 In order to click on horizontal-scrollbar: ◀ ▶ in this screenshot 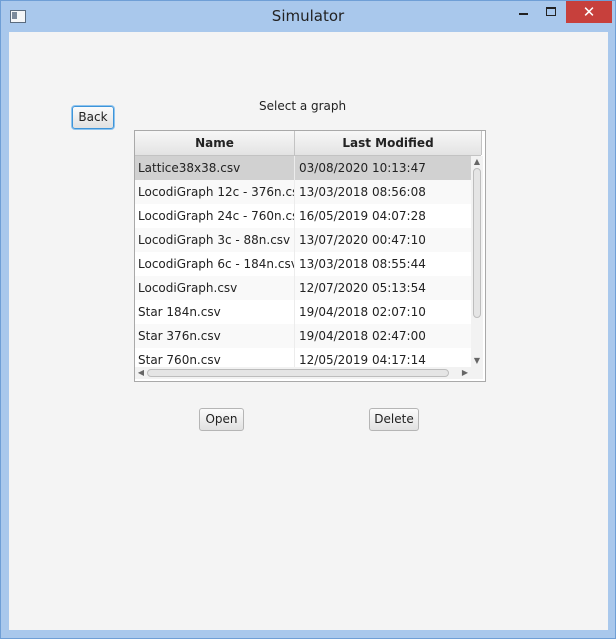, I will do `click(303, 373)`.